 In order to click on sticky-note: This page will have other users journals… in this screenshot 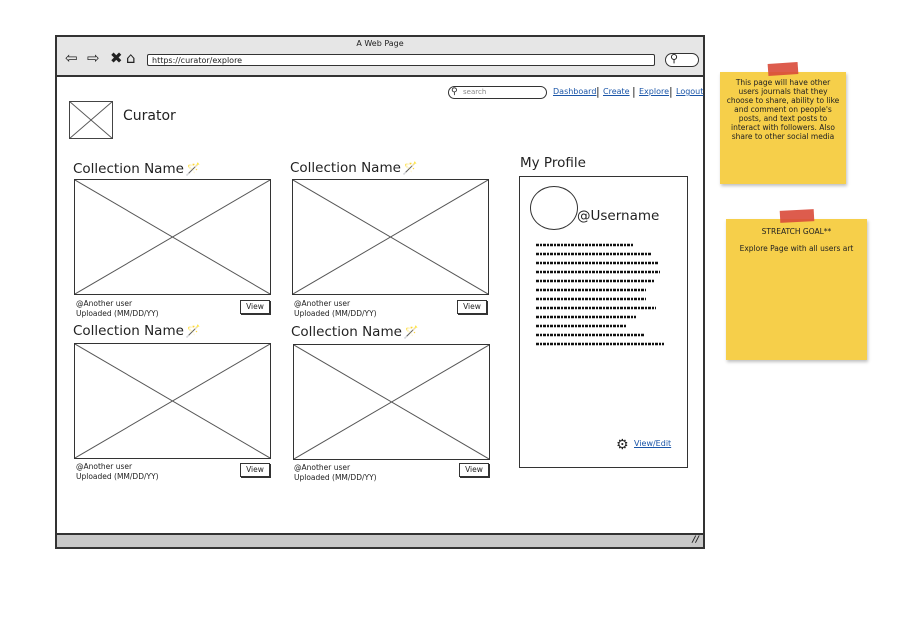, I will do `click(783, 128)`.